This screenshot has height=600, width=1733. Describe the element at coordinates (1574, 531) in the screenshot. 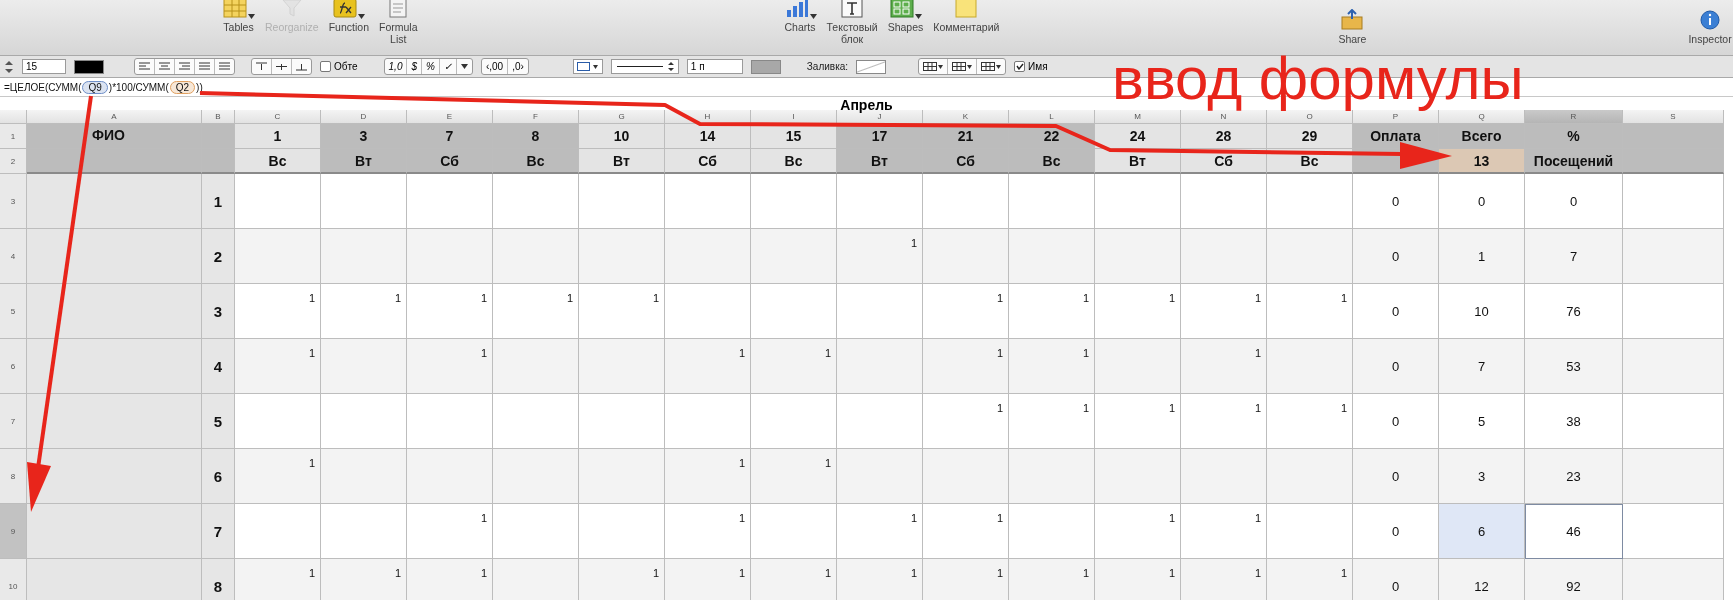

I see `table-cell: 46` at that location.